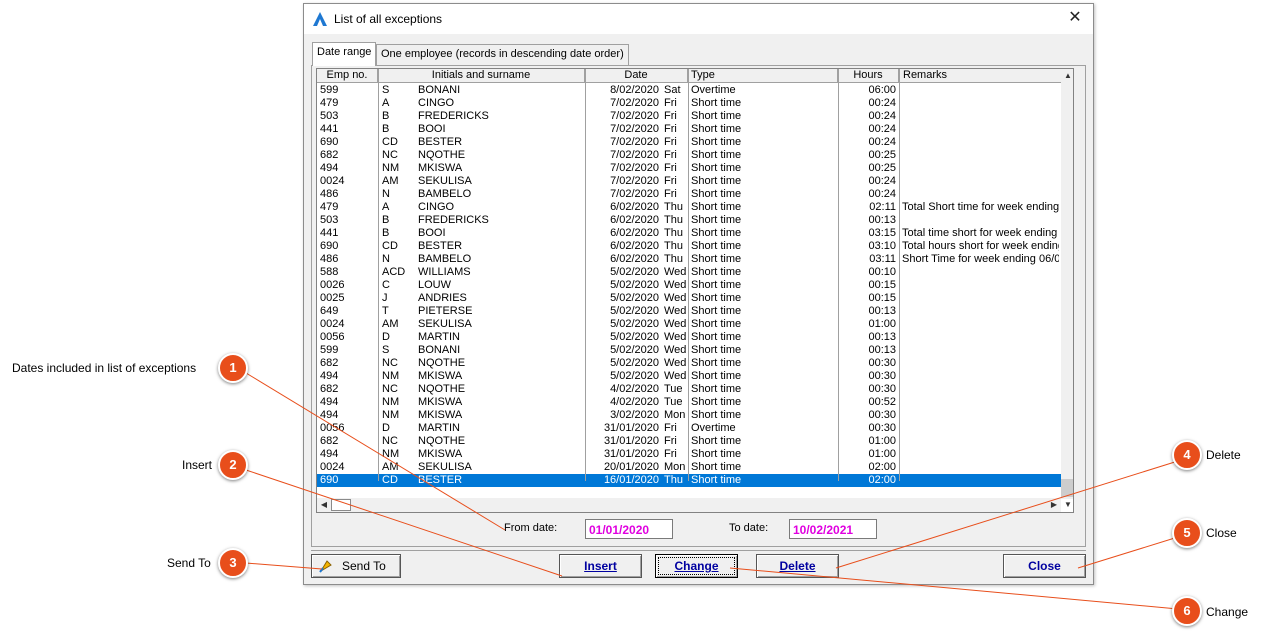 The width and height of the screenshot is (1266, 636). What do you see at coordinates (386, 129) in the screenshot?
I see `cell-initials: B` at bounding box center [386, 129].